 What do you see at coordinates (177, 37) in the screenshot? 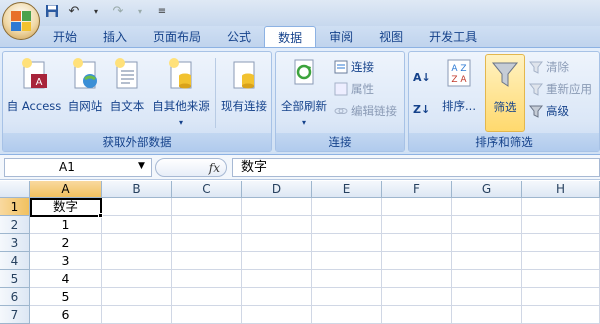
I see `tab-page-layout: 页面布局` at bounding box center [177, 37].